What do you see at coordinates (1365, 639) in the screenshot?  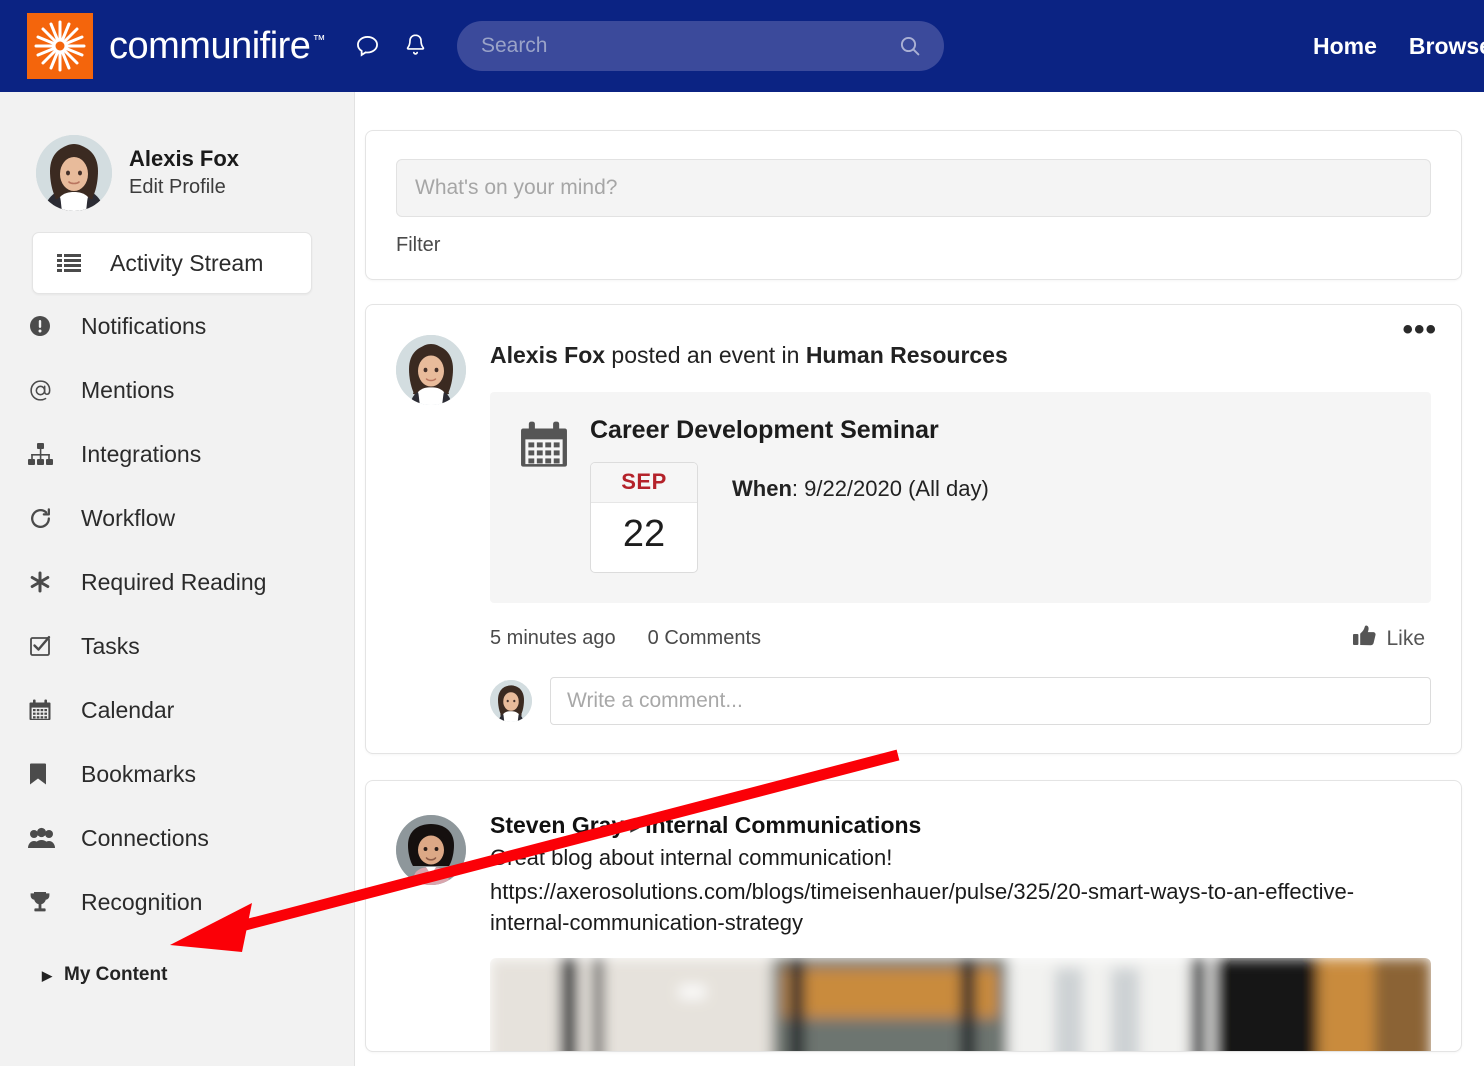 I see `thumbs-up-icon` at bounding box center [1365, 639].